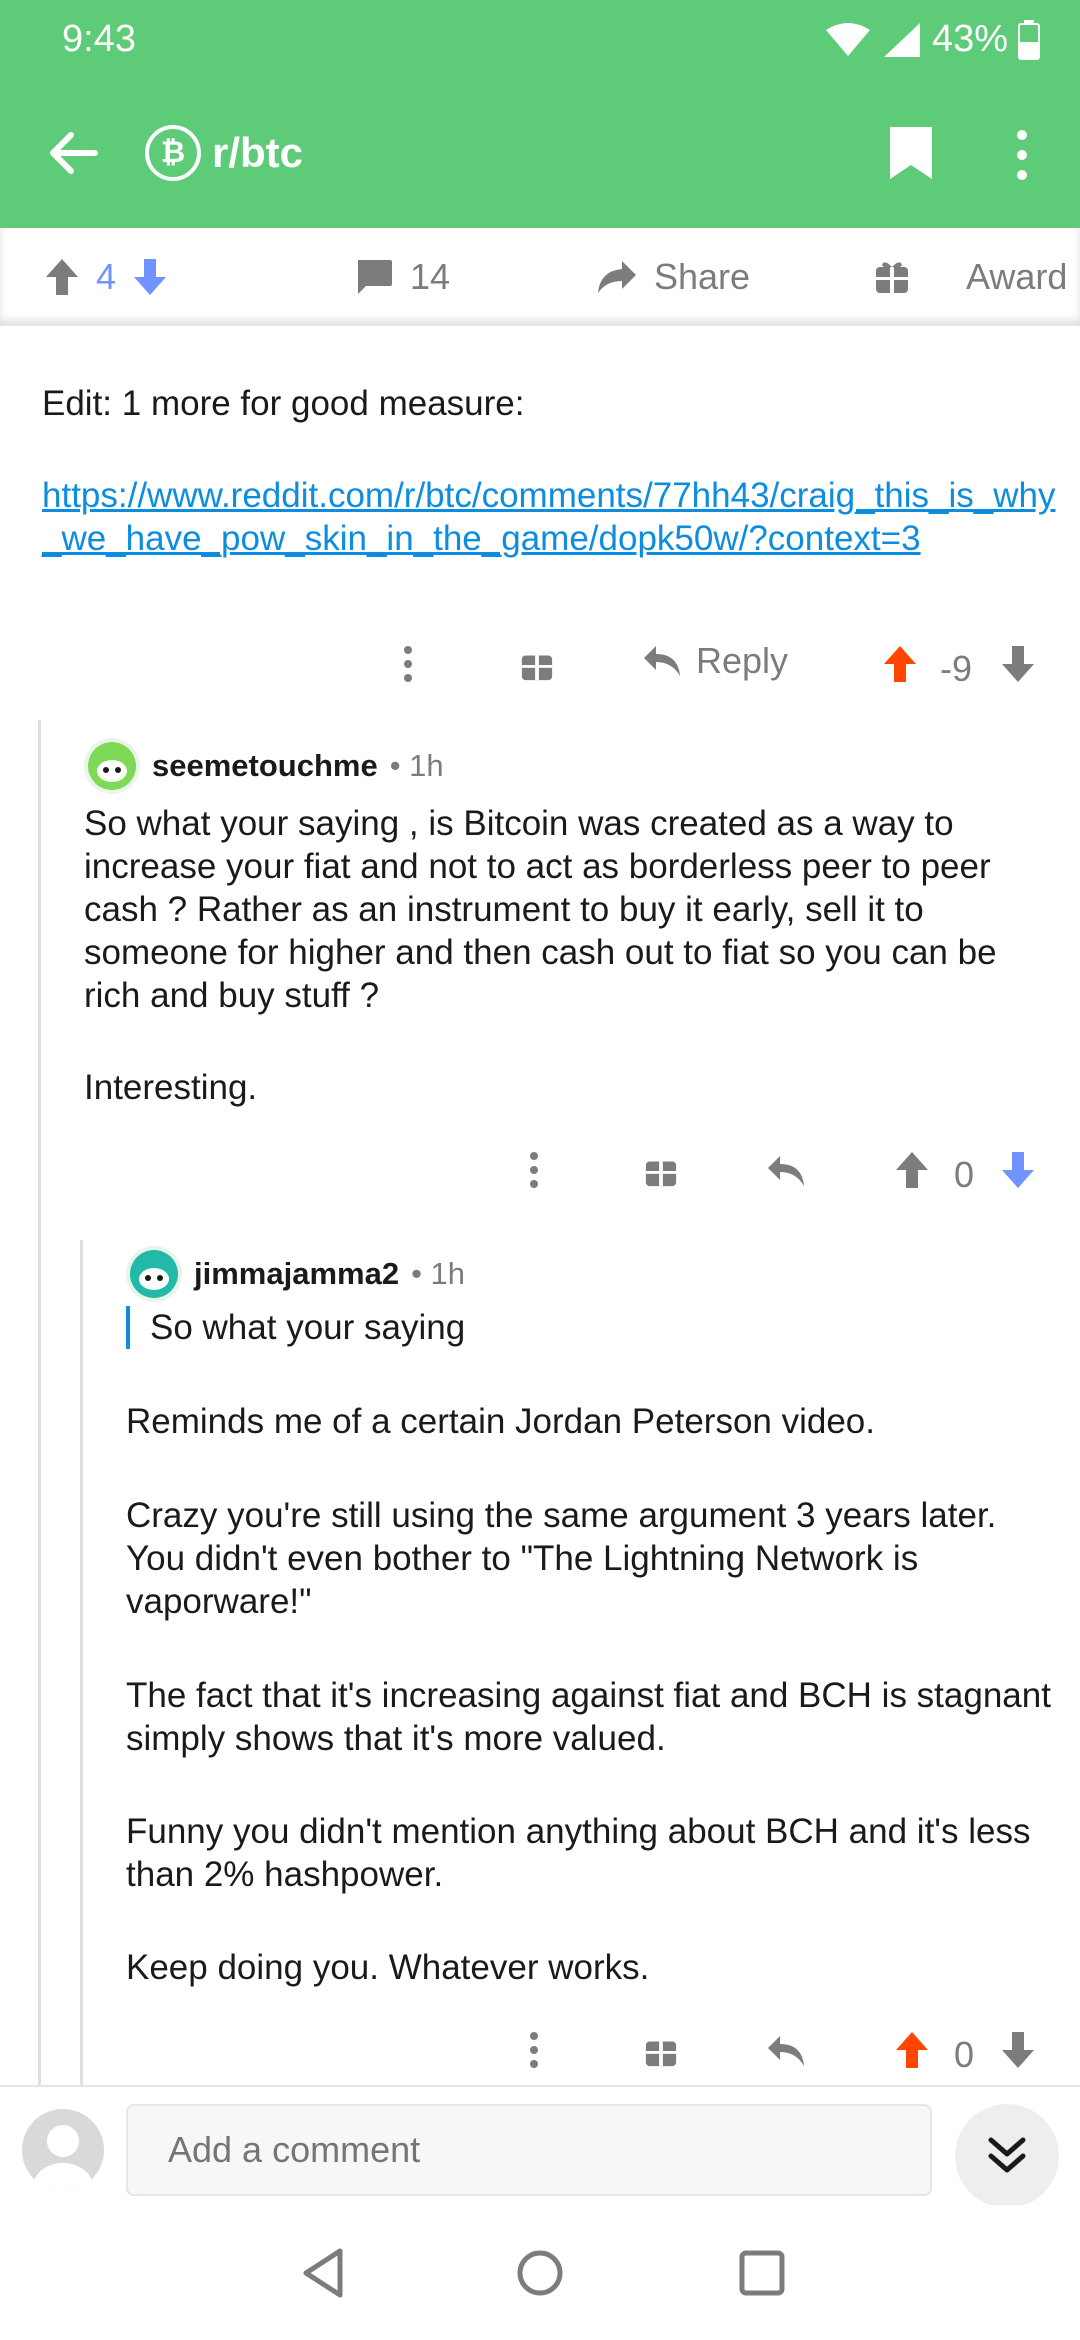 The image size is (1080, 2340). I want to click on comments-count: 14, so click(430, 276).